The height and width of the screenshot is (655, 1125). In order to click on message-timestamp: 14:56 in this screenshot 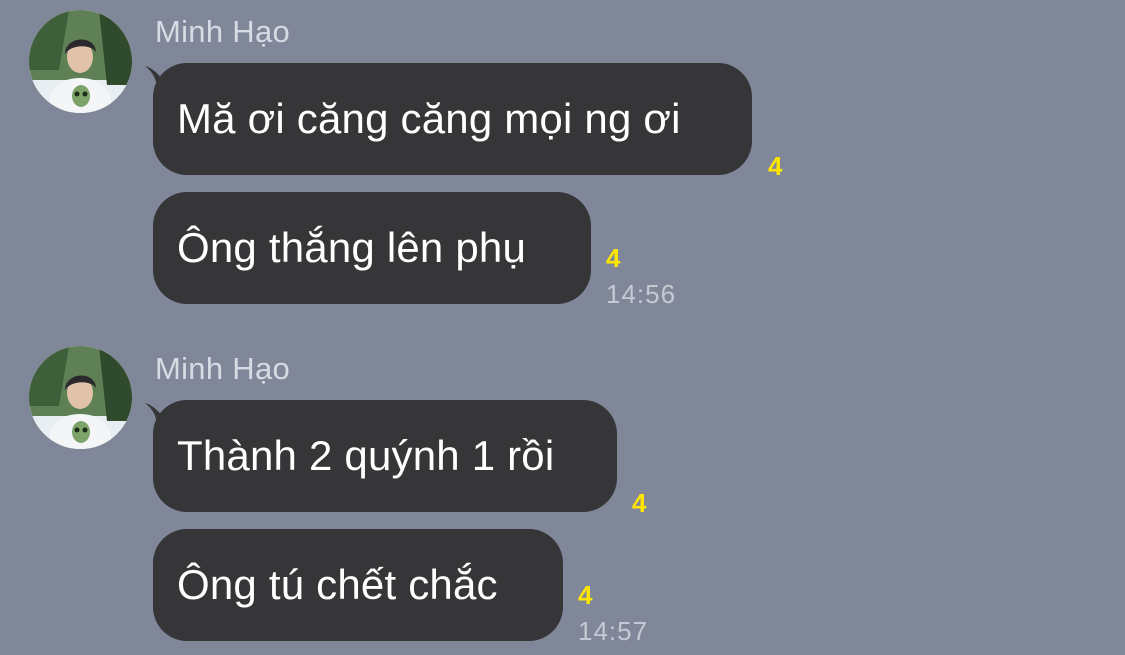, I will do `click(641, 294)`.